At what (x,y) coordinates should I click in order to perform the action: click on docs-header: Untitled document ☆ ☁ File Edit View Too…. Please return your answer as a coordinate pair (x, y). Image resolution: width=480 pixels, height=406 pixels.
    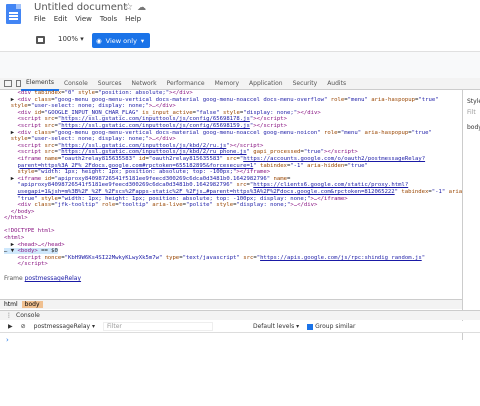
    Looking at the image, I should click on (240, 15).